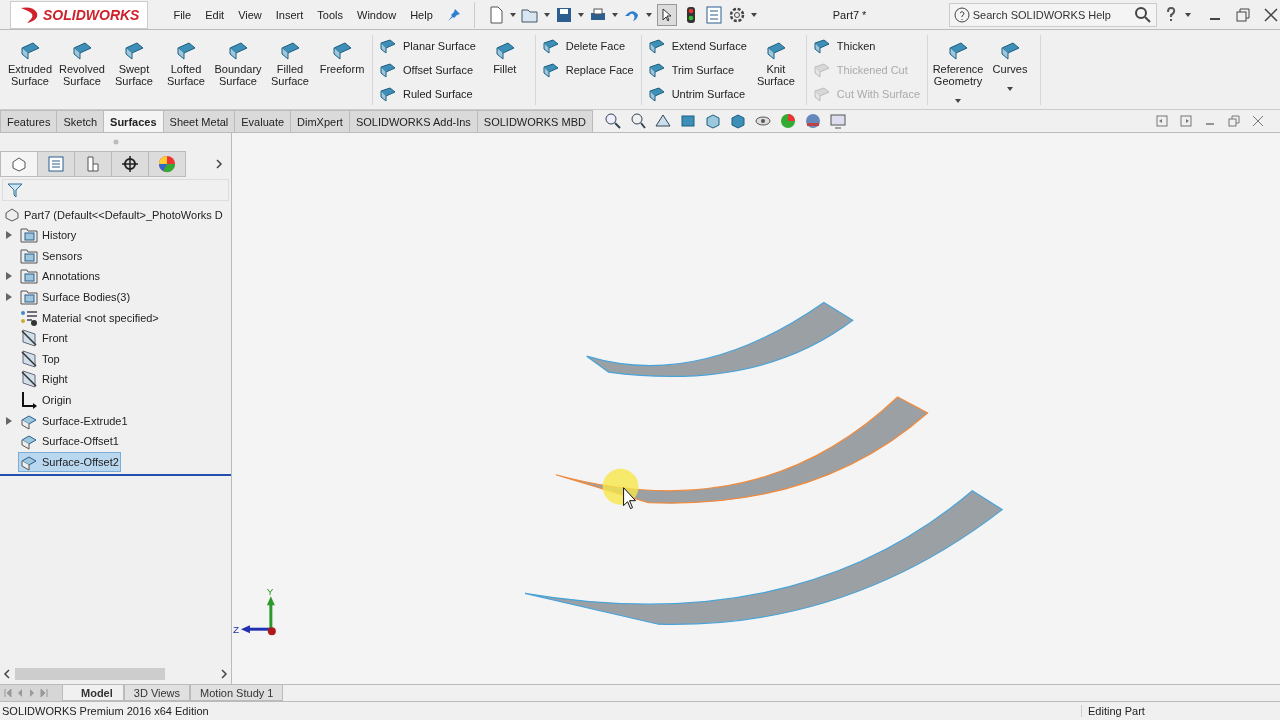 This screenshot has width=1280, height=720. Describe the element at coordinates (48, 235) in the screenshot. I see `tree-item: History` at that location.